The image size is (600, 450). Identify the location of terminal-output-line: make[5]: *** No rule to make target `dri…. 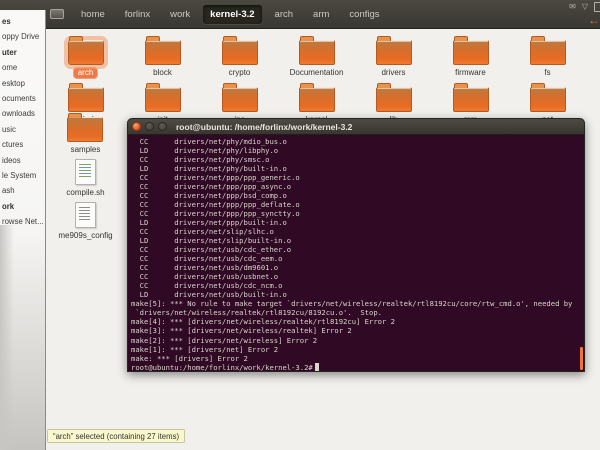
(352, 304).